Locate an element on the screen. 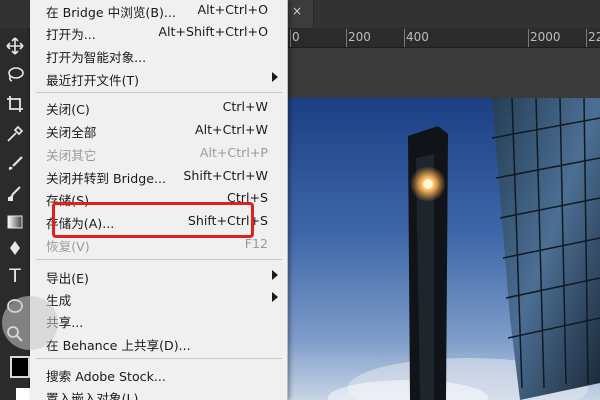 The image size is (600, 400). ruler-tick-label: 0 is located at coordinates (296, 37).